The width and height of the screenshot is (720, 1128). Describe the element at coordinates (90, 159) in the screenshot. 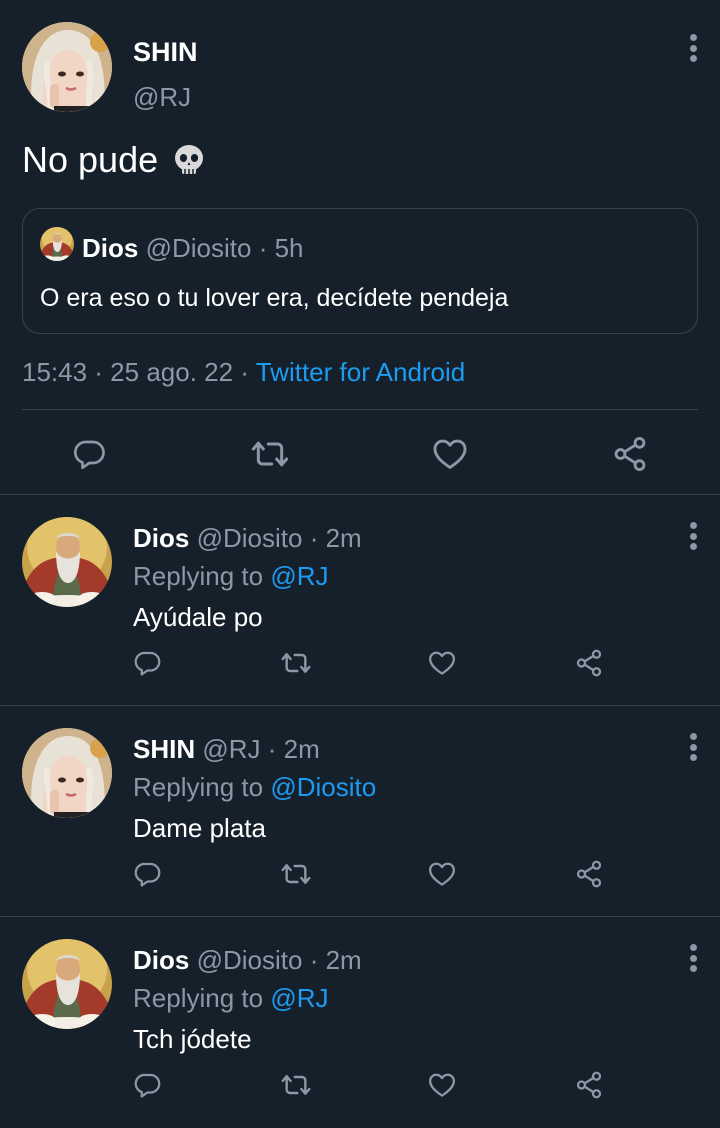

I see `tweet-text-content: No pude` at that location.